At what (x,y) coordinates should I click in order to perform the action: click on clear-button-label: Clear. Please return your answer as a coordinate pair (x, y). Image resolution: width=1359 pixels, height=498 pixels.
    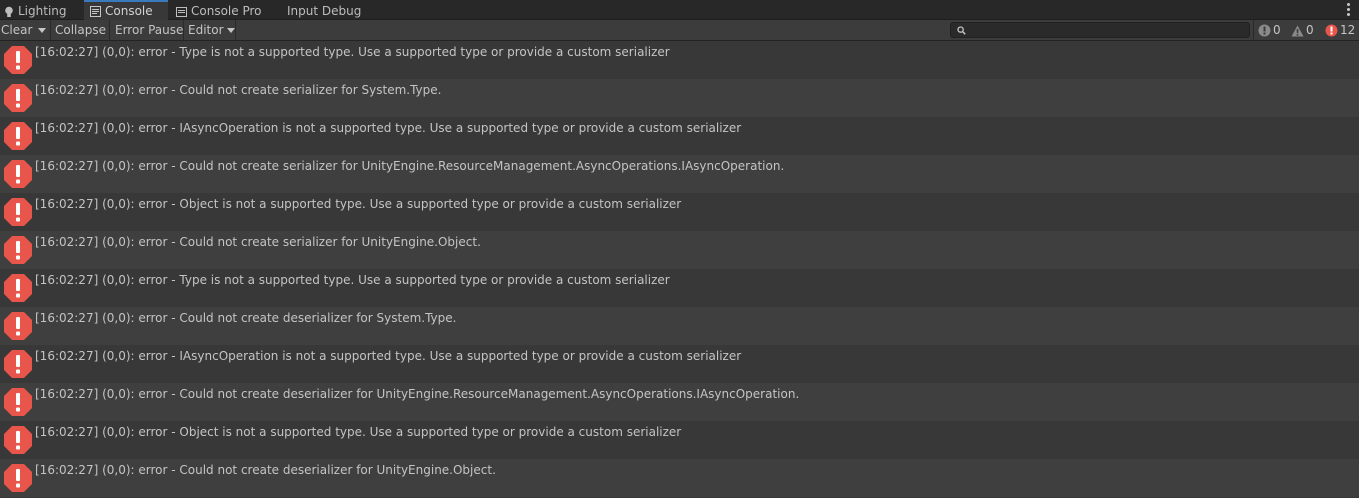
    Looking at the image, I should click on (17, 30).